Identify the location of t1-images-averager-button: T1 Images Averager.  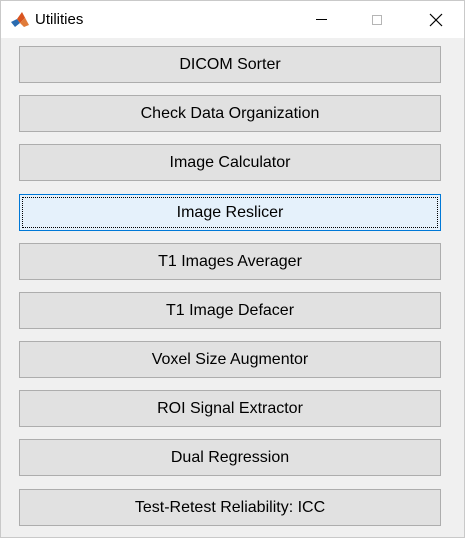
(230, 261).